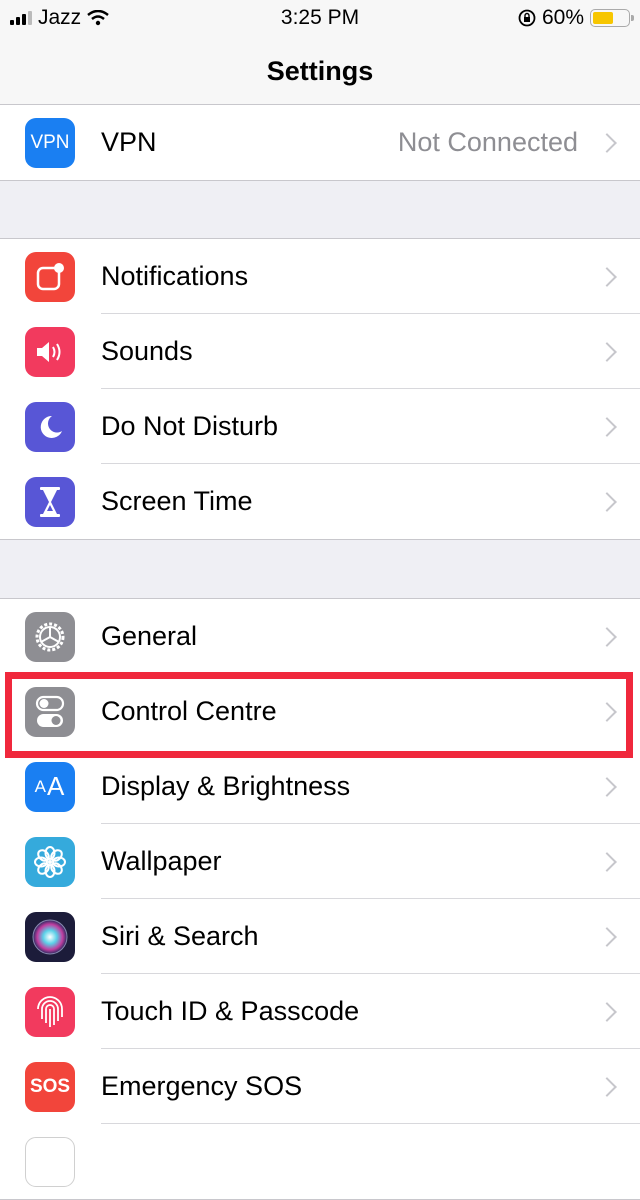 This screenshot has height=1200, width=640. I want to click on large-a: A, so click(56, 786).